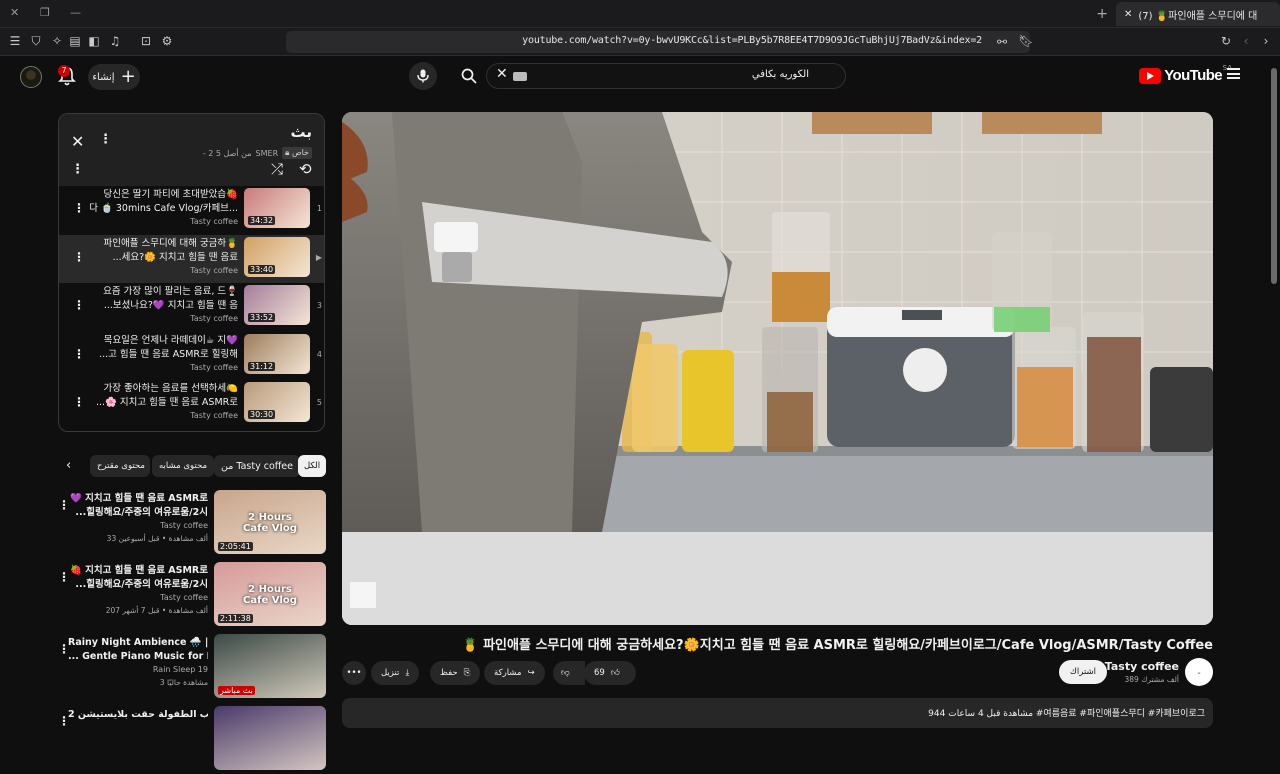 Image resolution: width=1280 pixels, height=774 pixels. What do you see at coordinates (267, 153) in the screenshot?
I see `playlist-owner: SMER` at bounding box center [267, 153].